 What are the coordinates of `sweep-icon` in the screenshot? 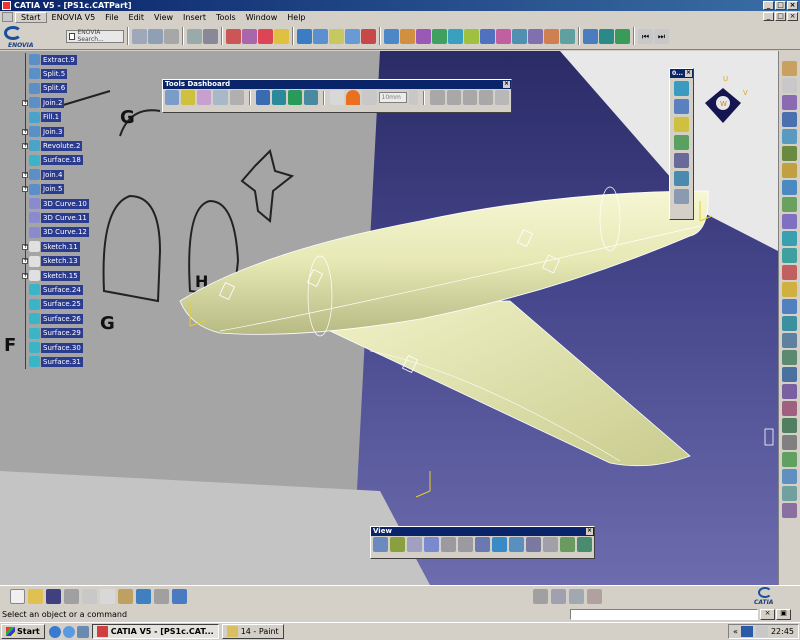 It's located at (423, 36).